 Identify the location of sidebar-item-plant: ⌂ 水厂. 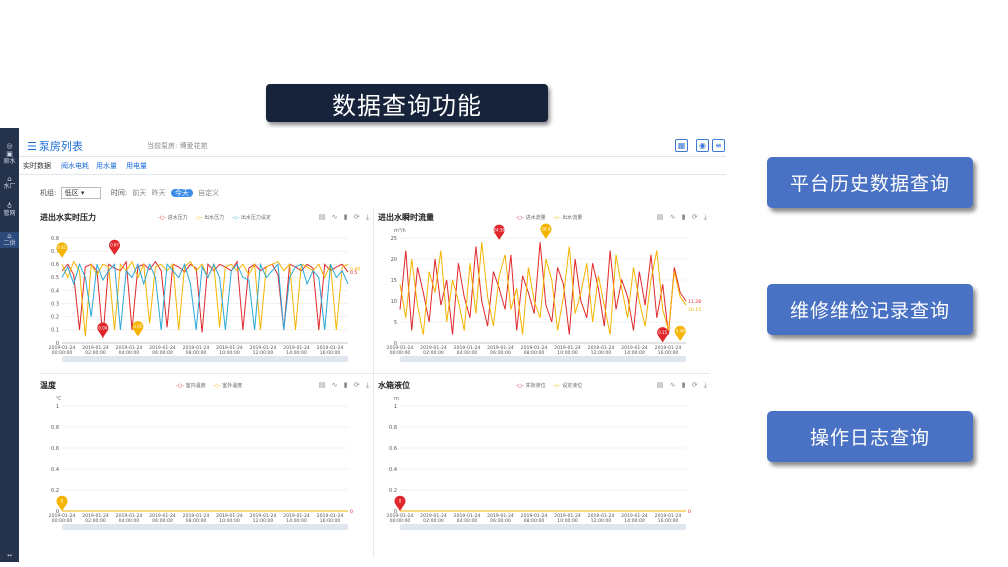
(9, 183).